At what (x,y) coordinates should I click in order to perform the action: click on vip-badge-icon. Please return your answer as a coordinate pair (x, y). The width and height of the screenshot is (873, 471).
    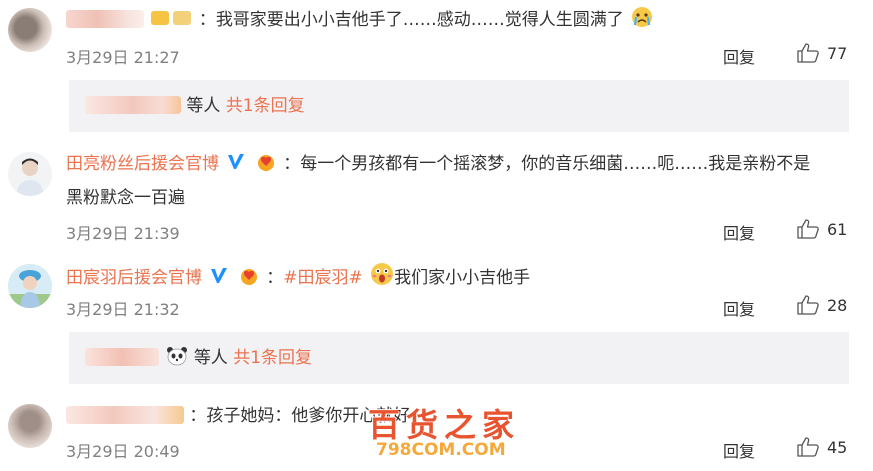
    Looking at the image, I should click on (171, 18).